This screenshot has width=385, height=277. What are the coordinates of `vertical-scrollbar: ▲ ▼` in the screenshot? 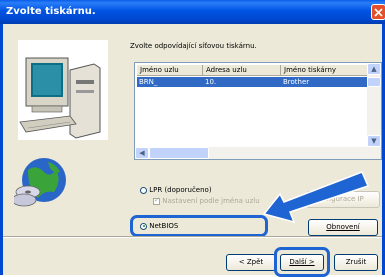 It's located at (374, 111).